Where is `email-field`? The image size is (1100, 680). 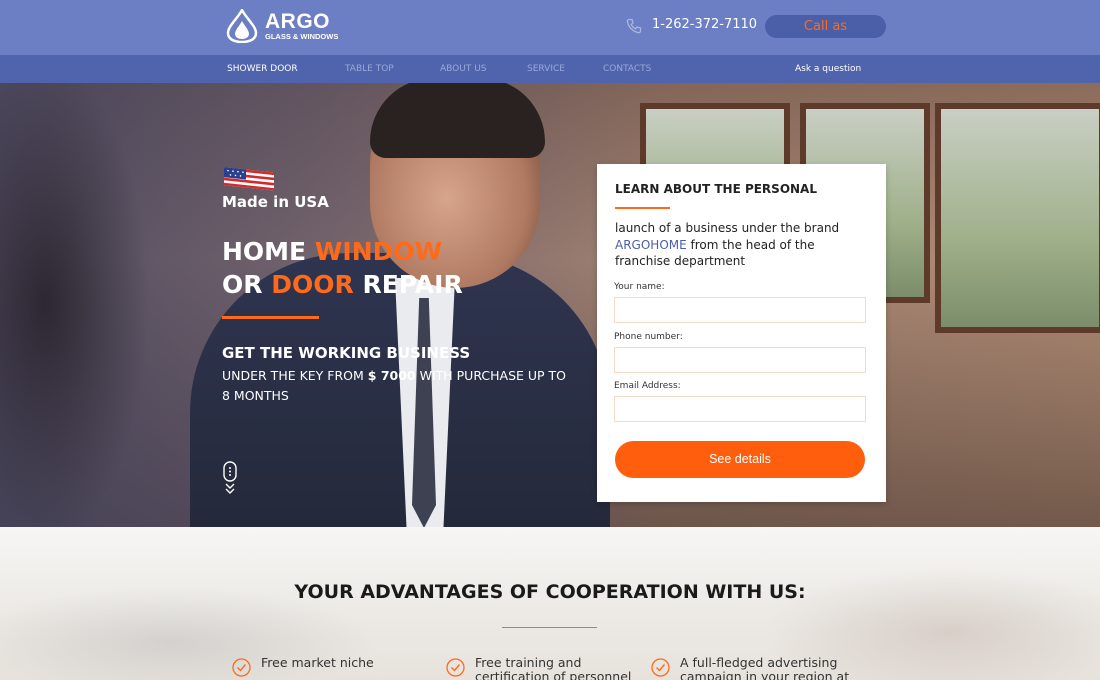 email-field is located at coordinates (740, 409).